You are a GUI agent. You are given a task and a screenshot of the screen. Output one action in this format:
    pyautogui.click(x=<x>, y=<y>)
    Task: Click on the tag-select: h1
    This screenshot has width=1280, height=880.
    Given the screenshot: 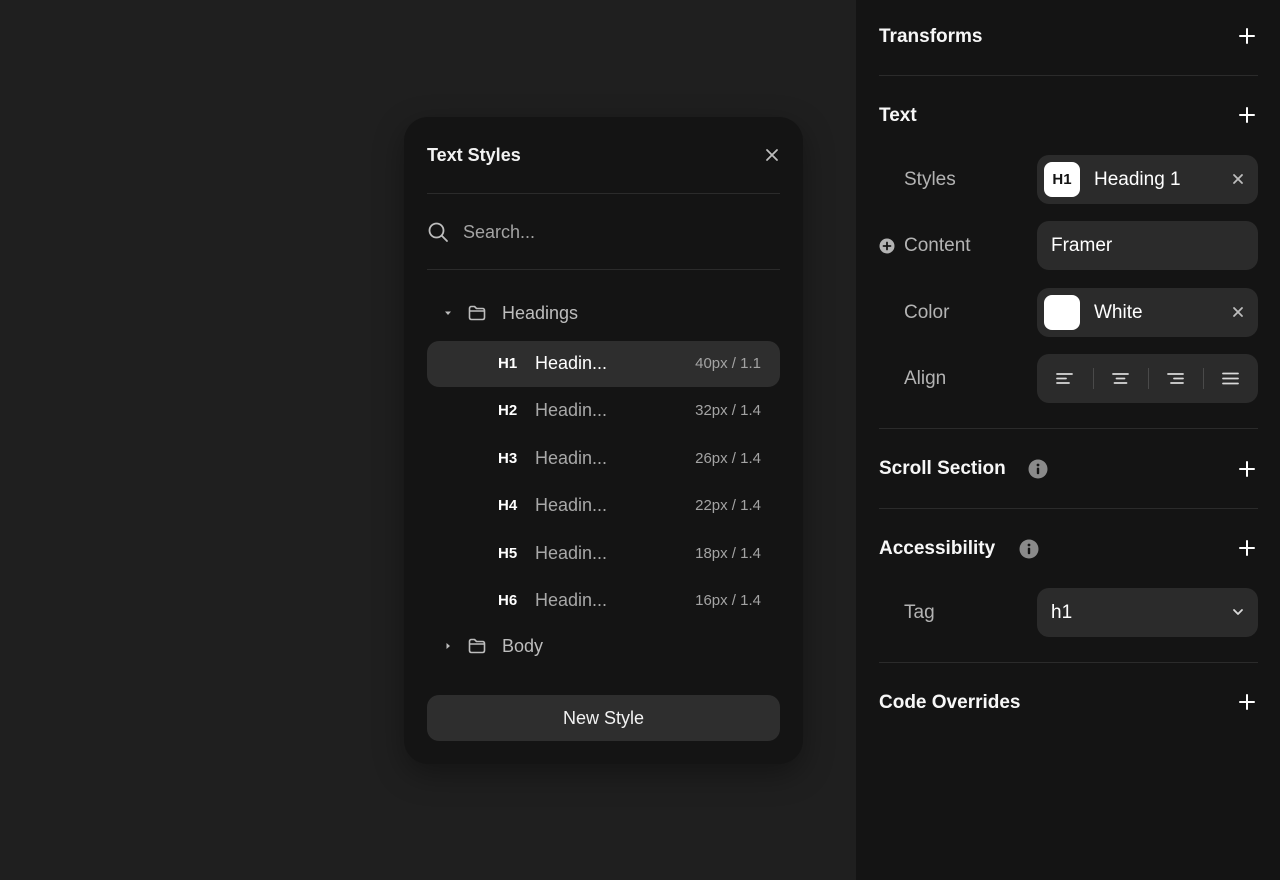 What is the action you would take?
    pyautogui.click(x=1147, y=612)
    